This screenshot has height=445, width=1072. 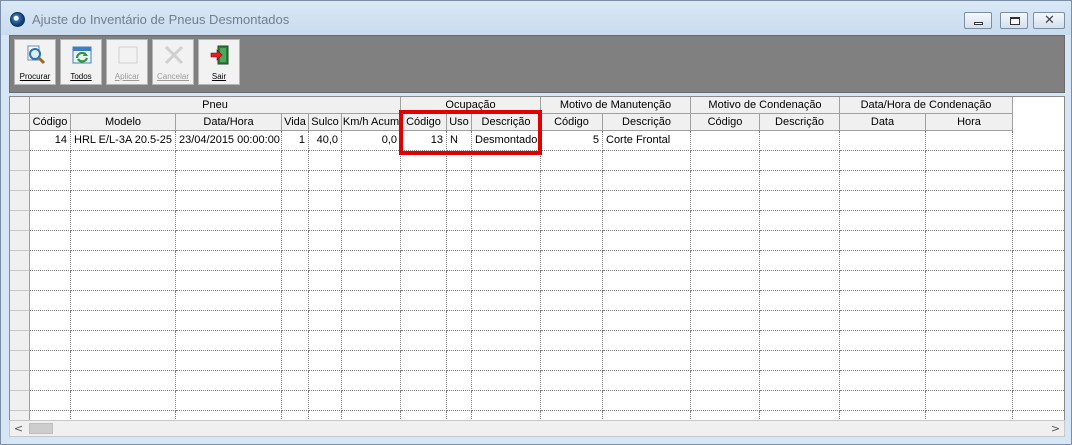 What do you see at coordinates (229, 141) in the screenshot?
I see `grid-cell: 23/04/2015 00:00:00` at bounding box center [229, 141].